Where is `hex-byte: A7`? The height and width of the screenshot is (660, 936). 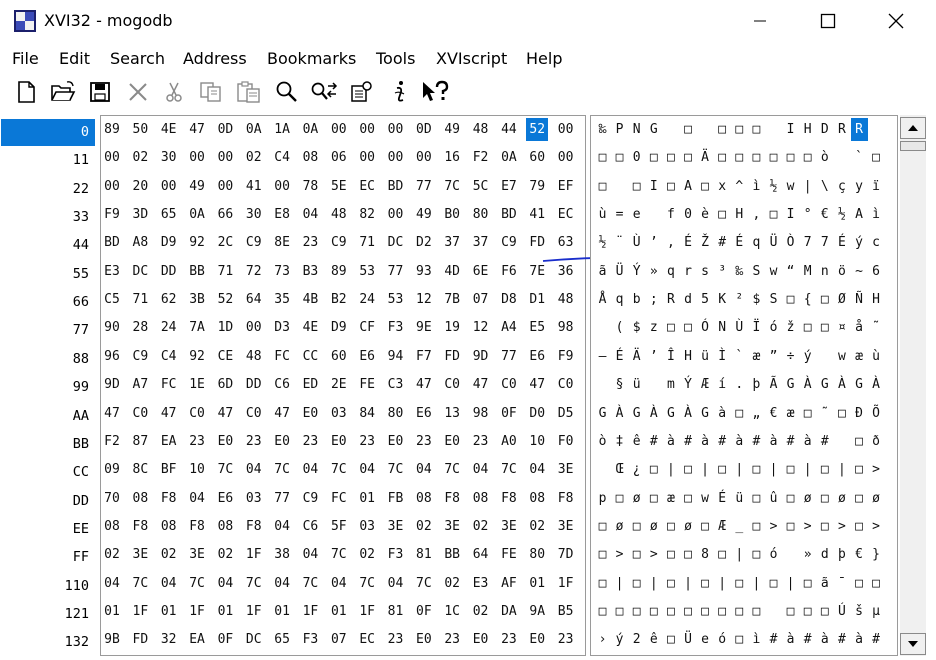
hex-byte: A7 is located at coordinates (140, 384).